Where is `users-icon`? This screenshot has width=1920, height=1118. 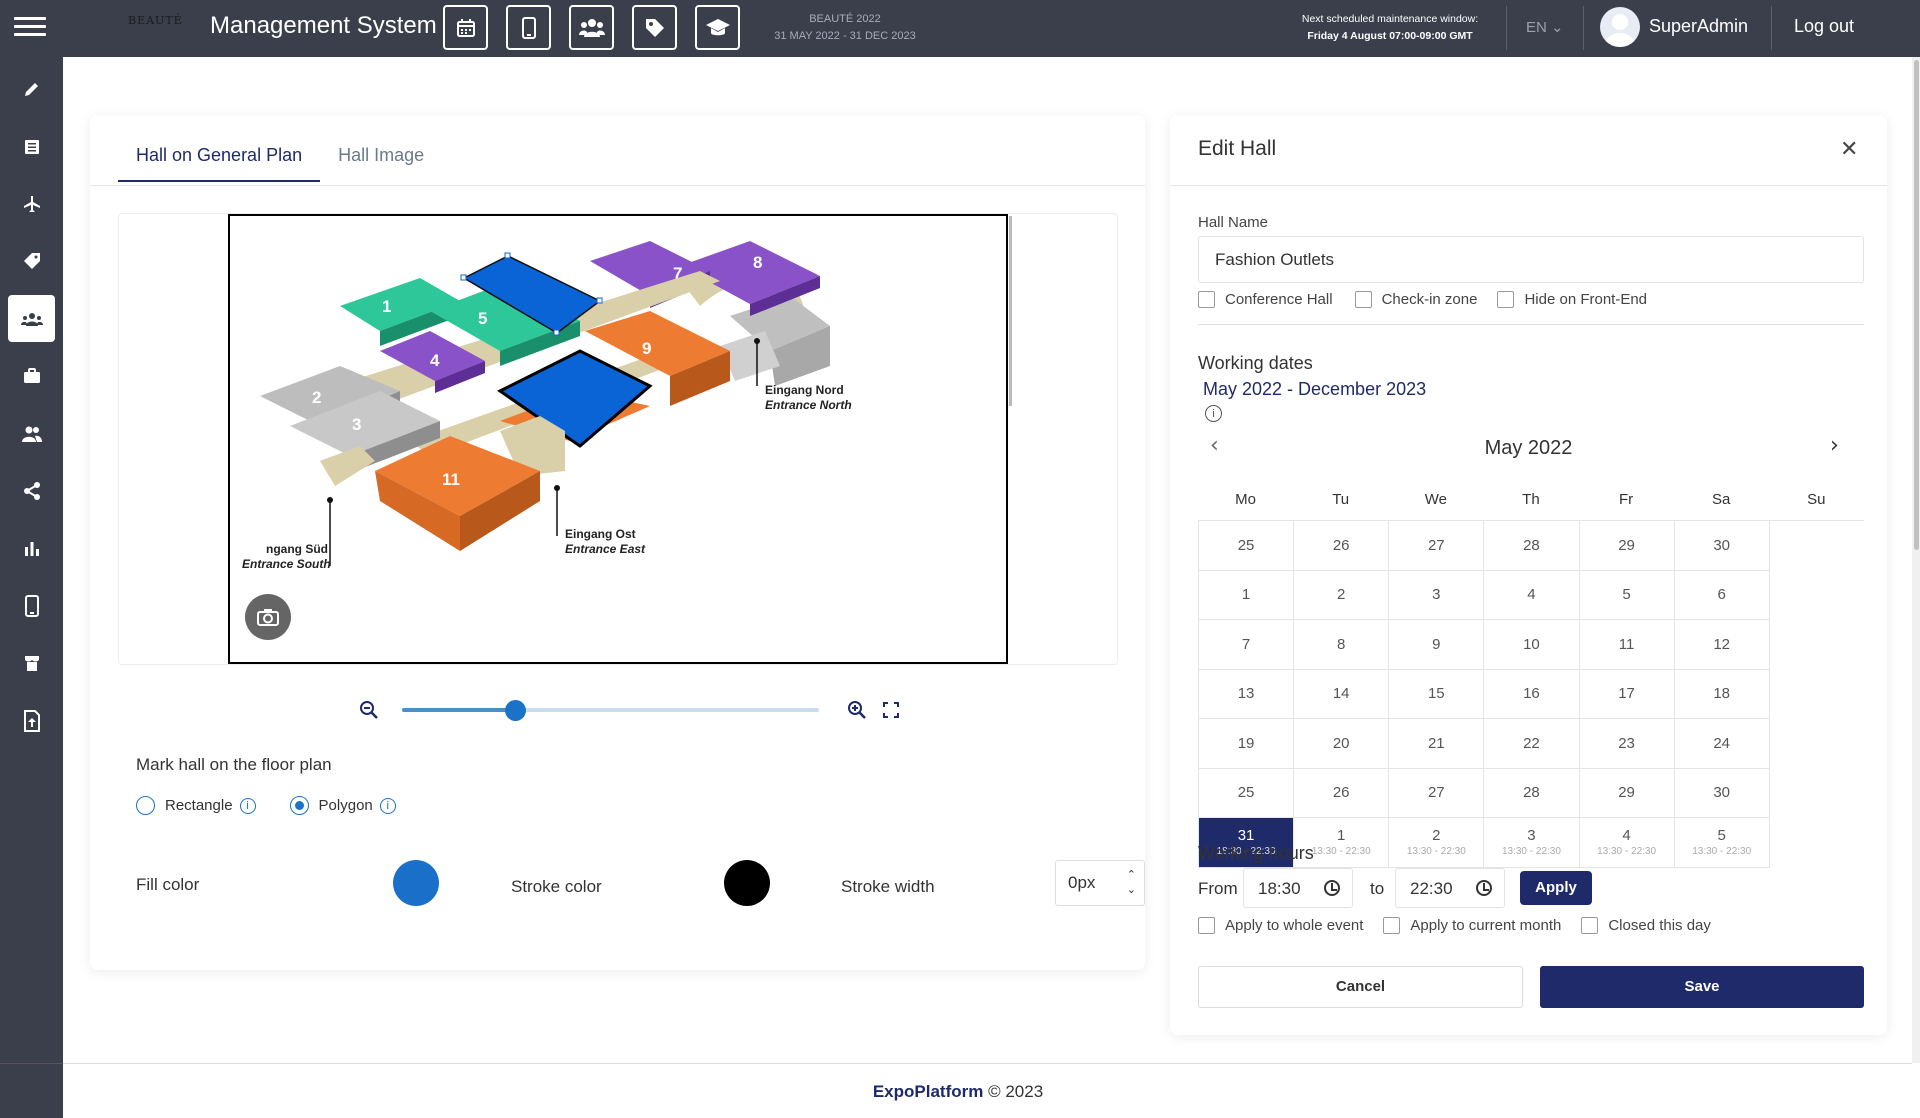
users-icon is located at coordinates (591, 27).